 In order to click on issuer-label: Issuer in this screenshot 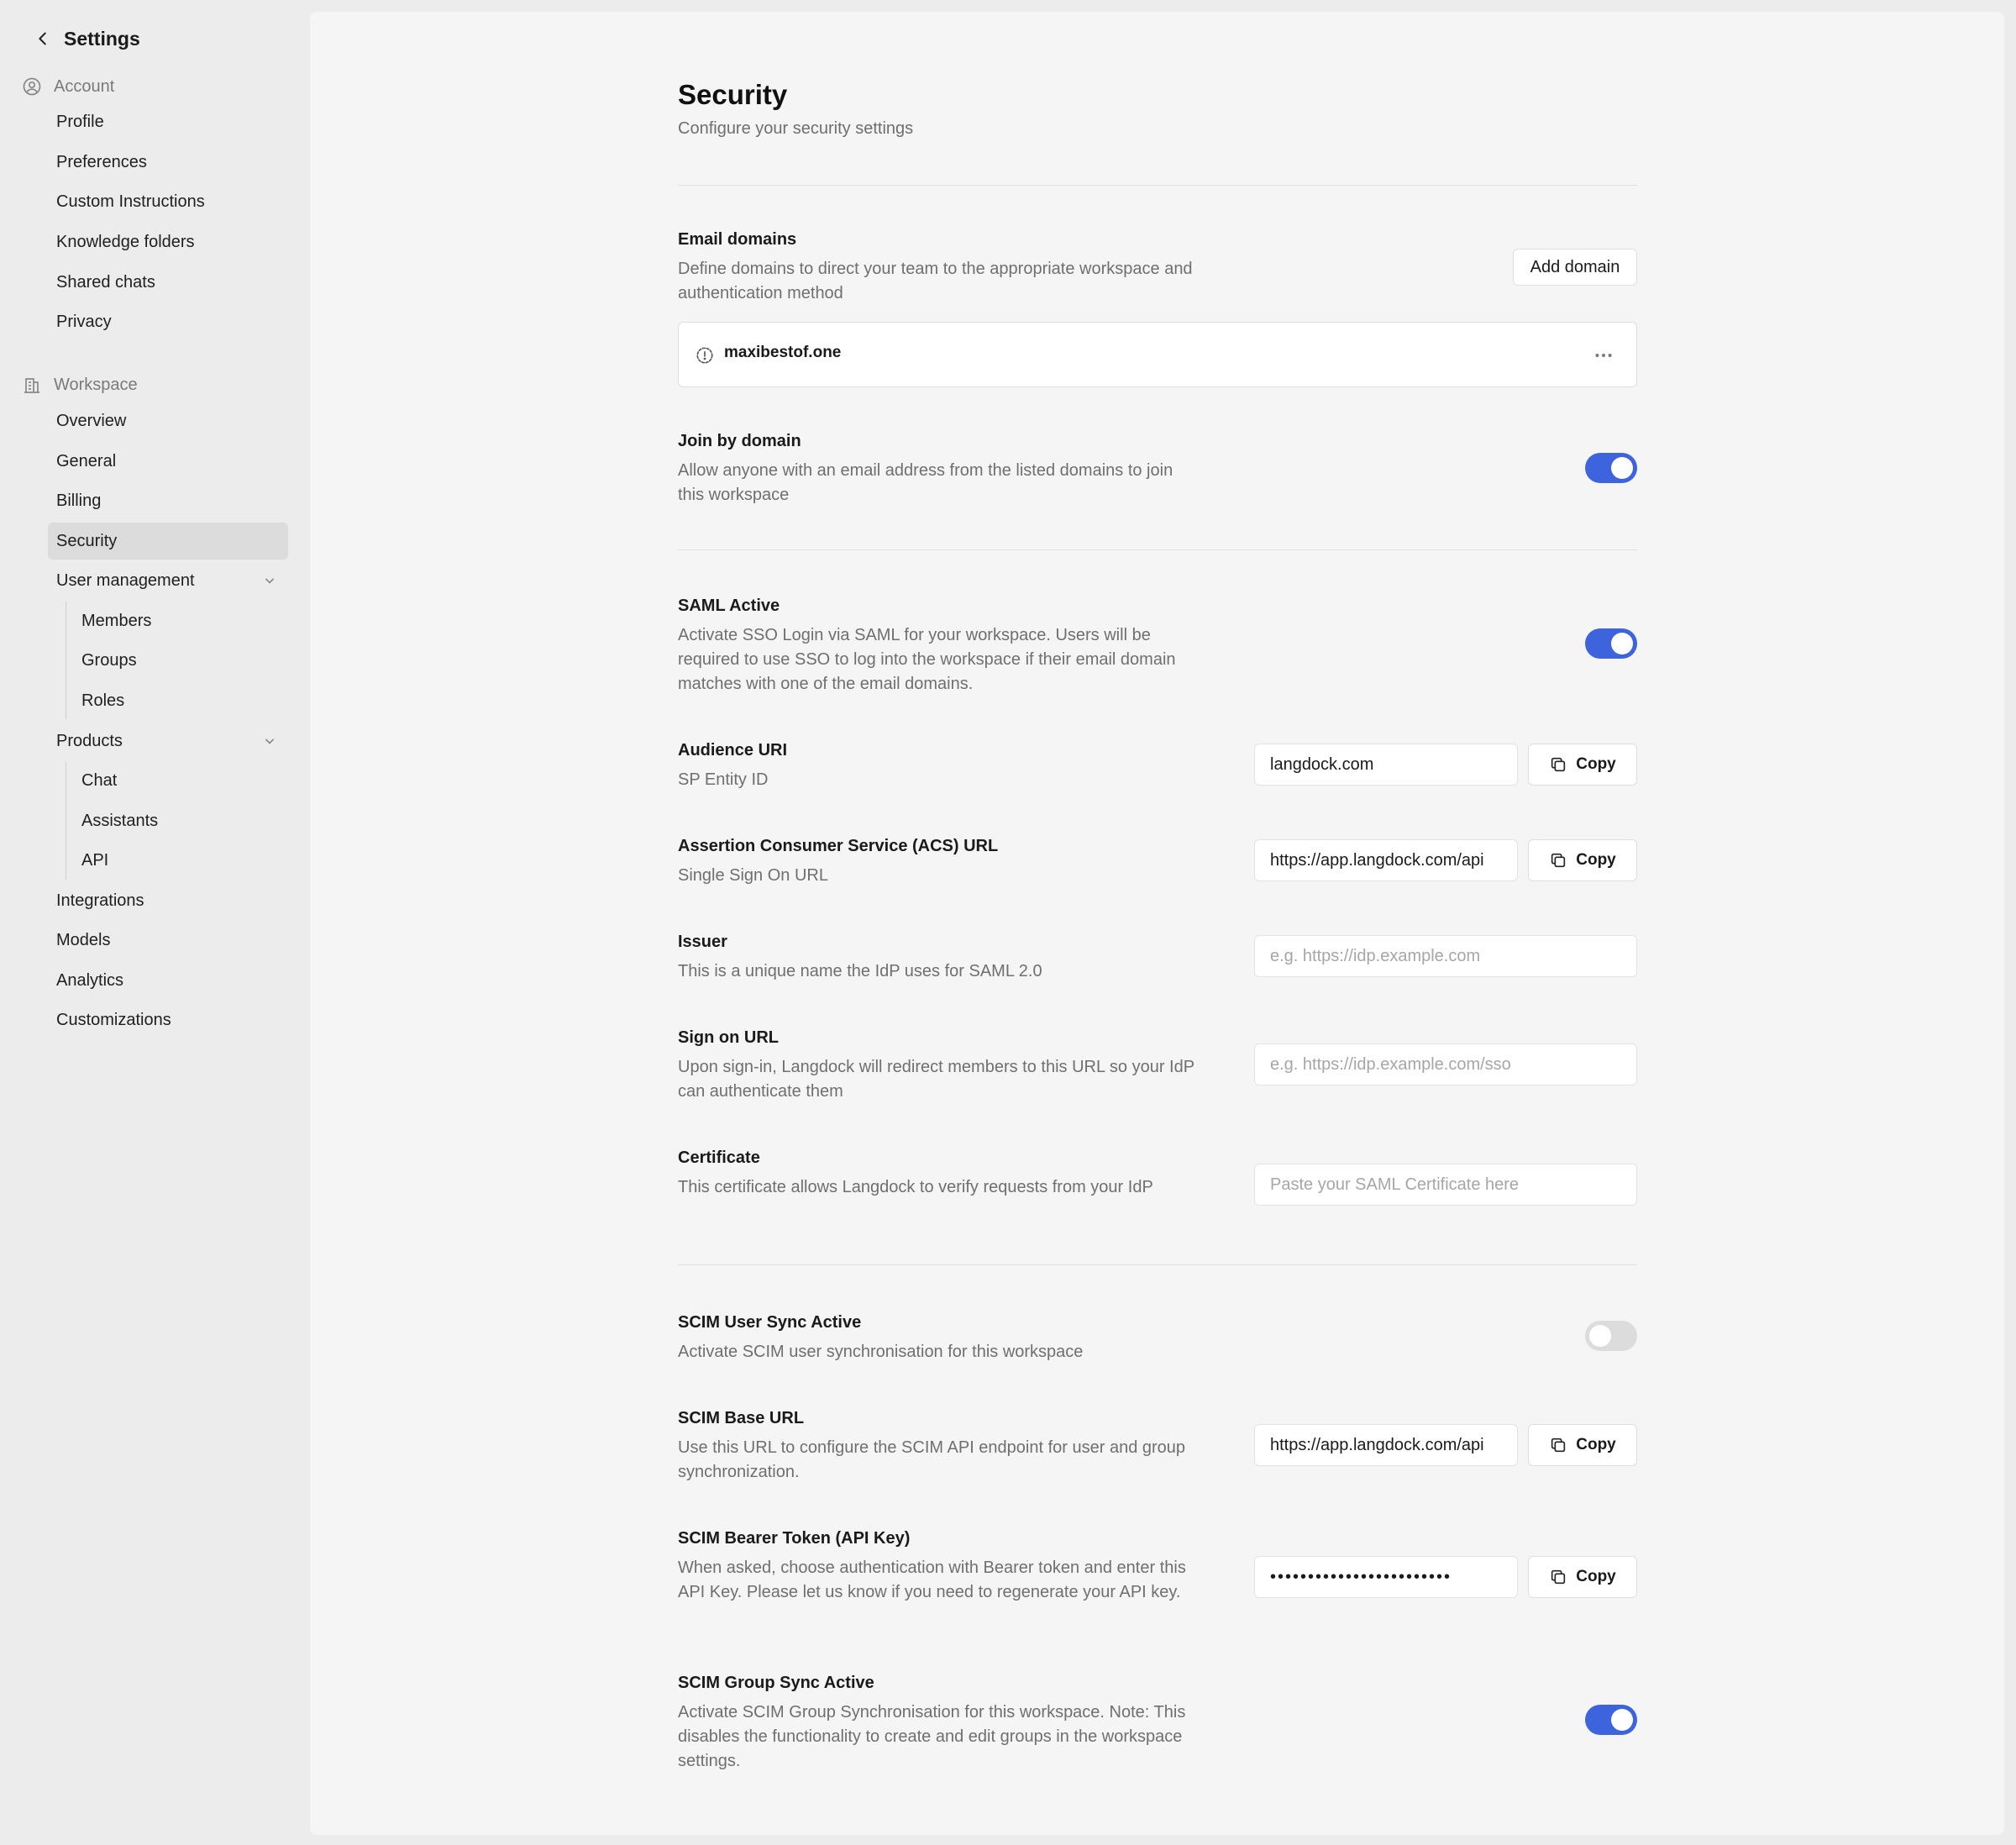, I will do `click(702, 942)`.